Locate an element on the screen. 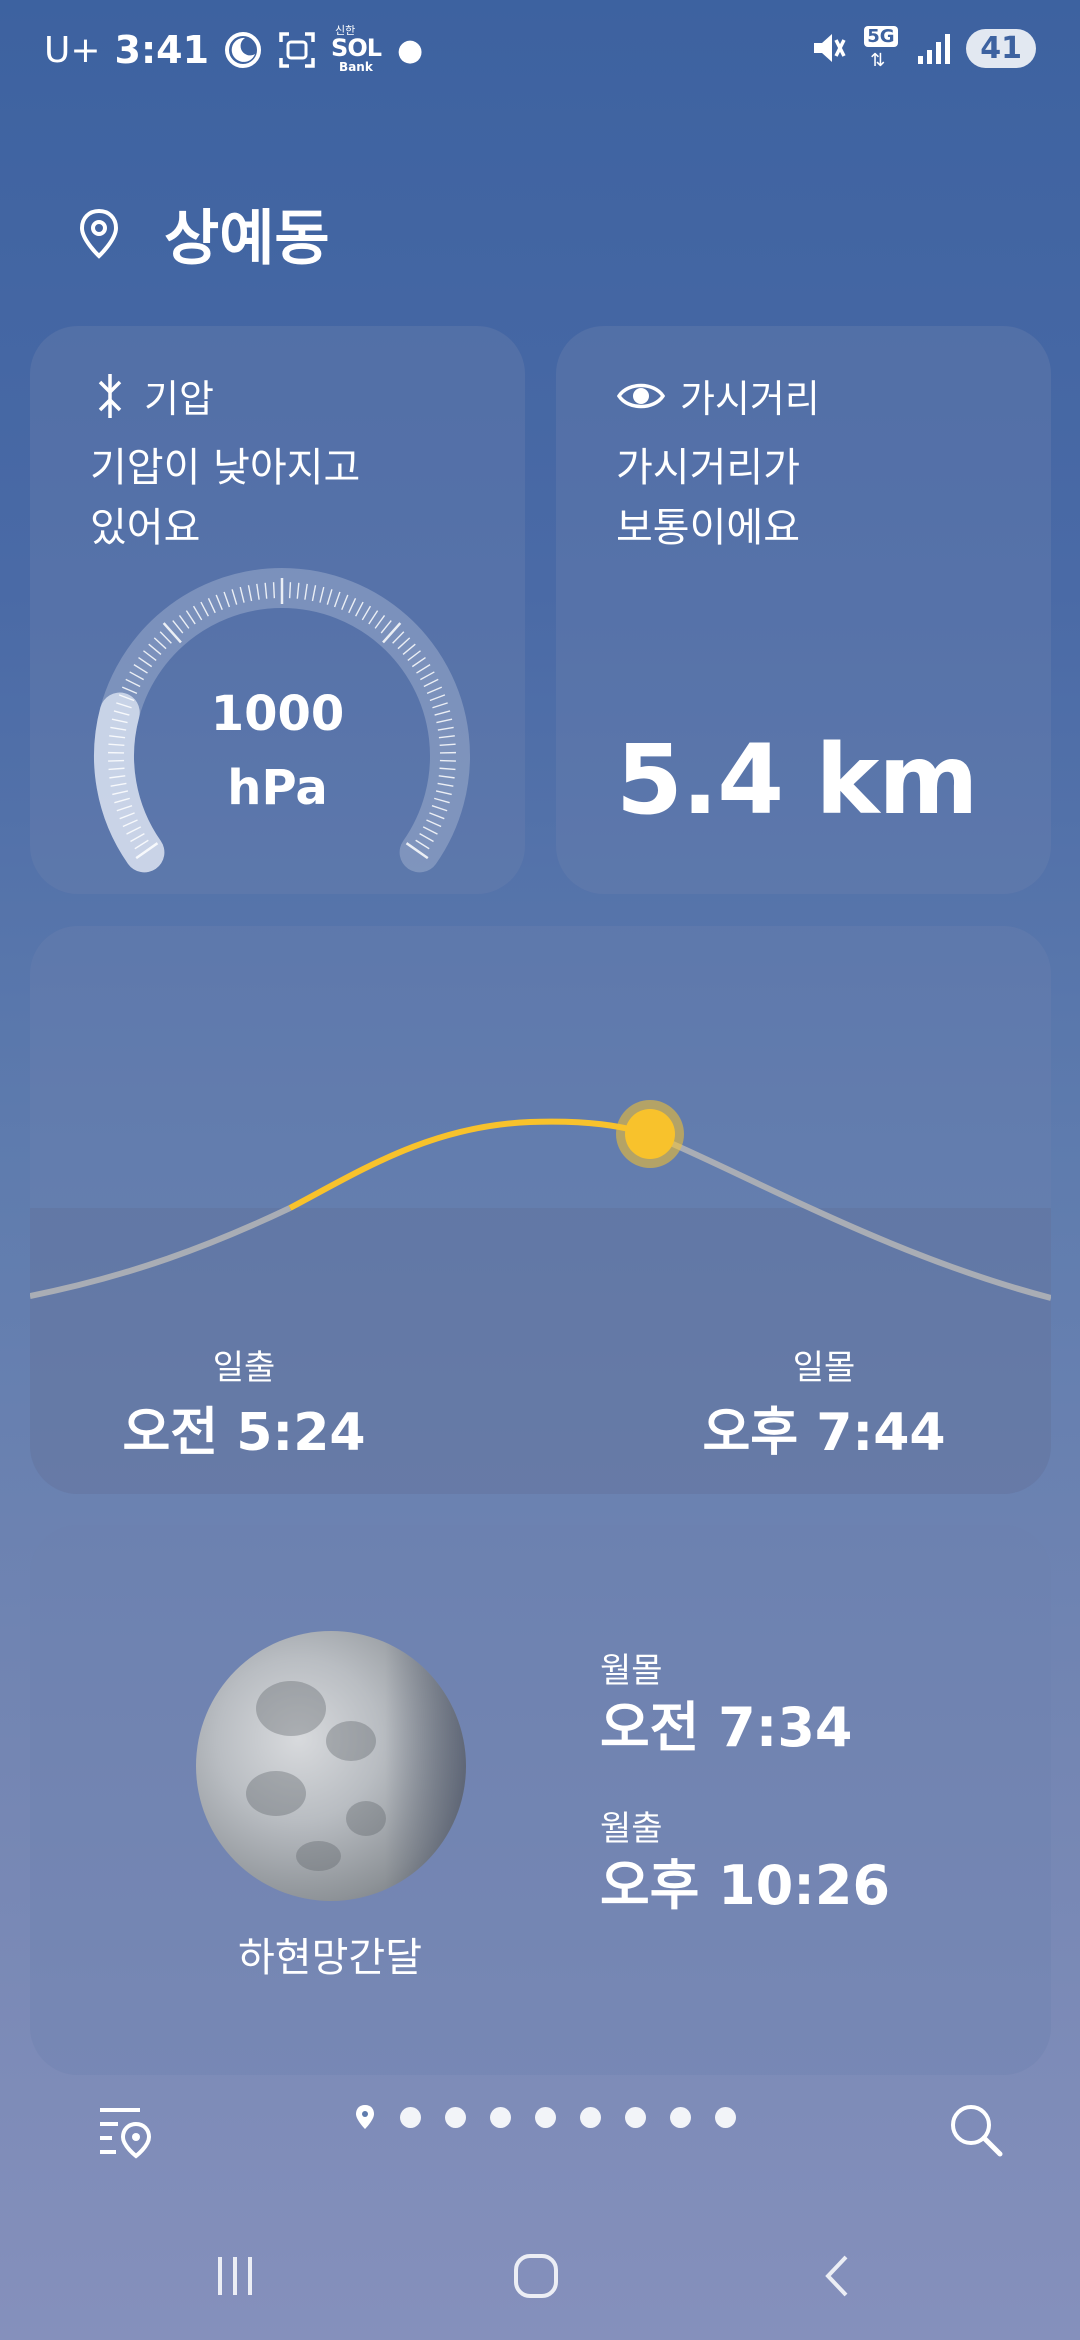 The width and height of the screenshot is (1080, 2340). battery-indicator: 41 is located at coordinates (1001, 48).